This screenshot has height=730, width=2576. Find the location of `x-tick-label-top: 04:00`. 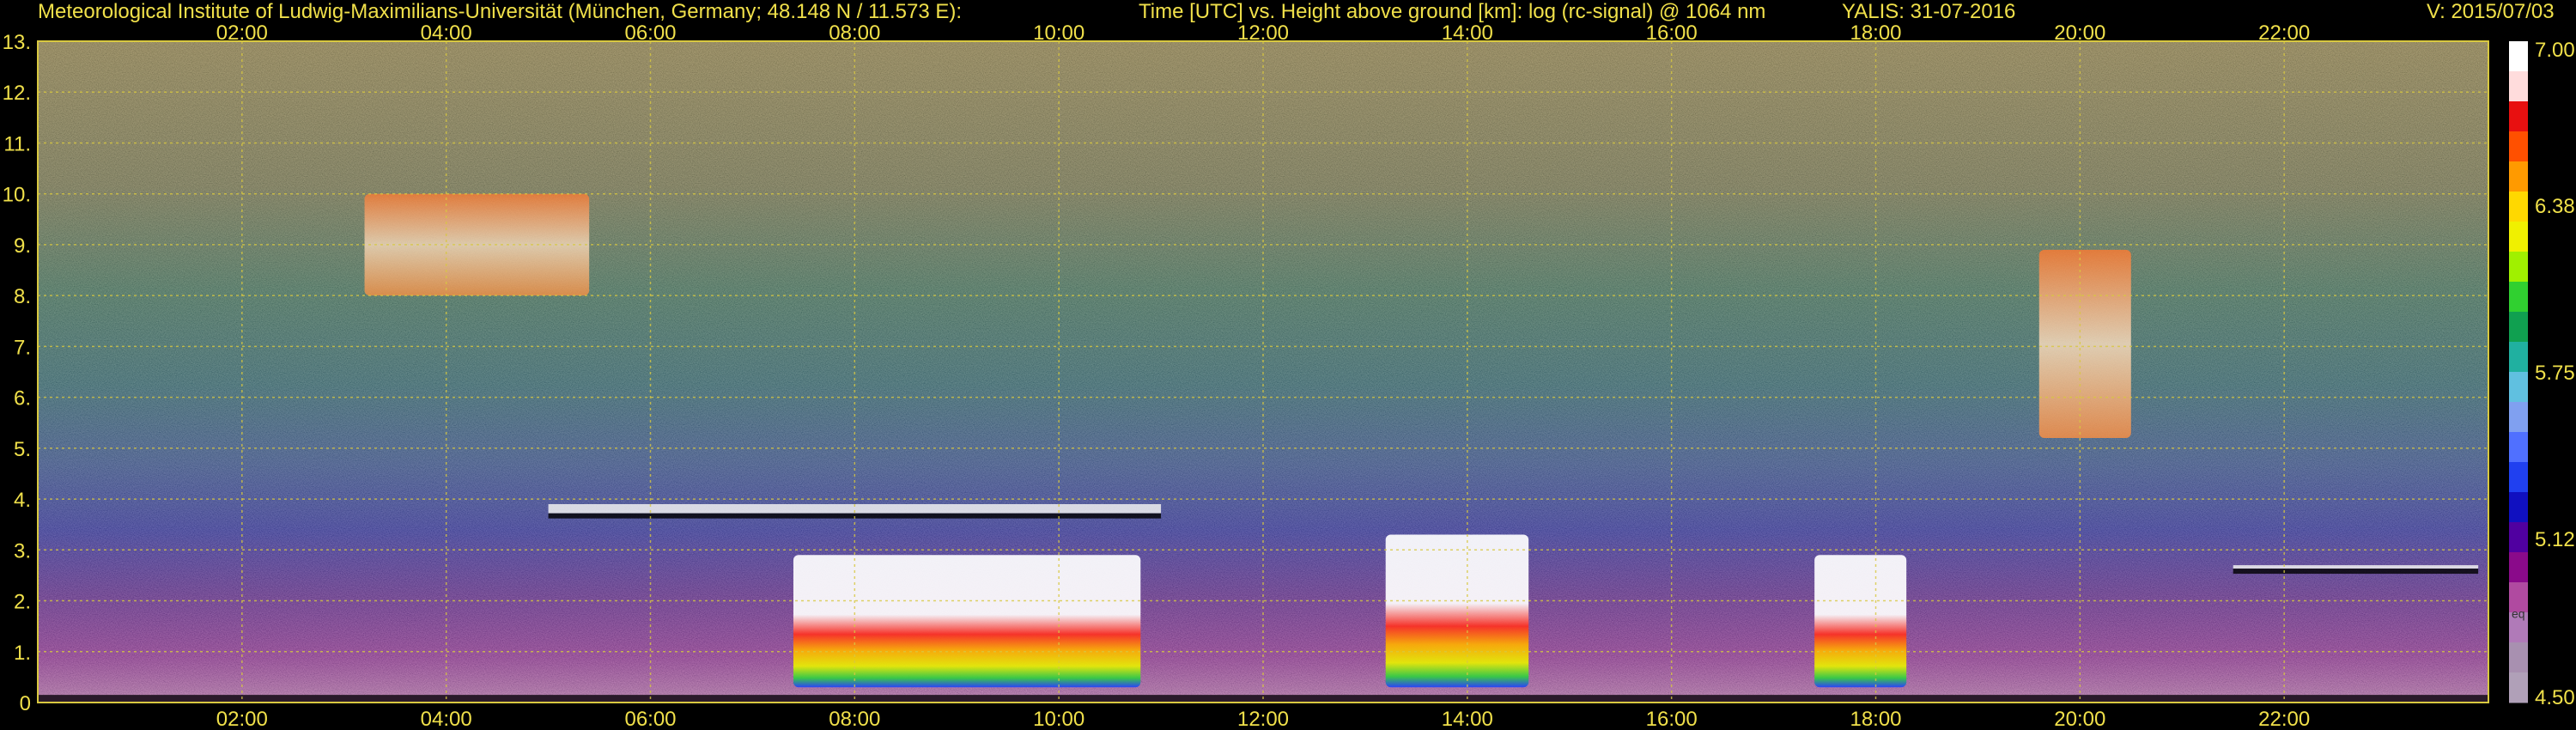

x-tick-label-top: 04:00 is located at coordinates (446, 33).